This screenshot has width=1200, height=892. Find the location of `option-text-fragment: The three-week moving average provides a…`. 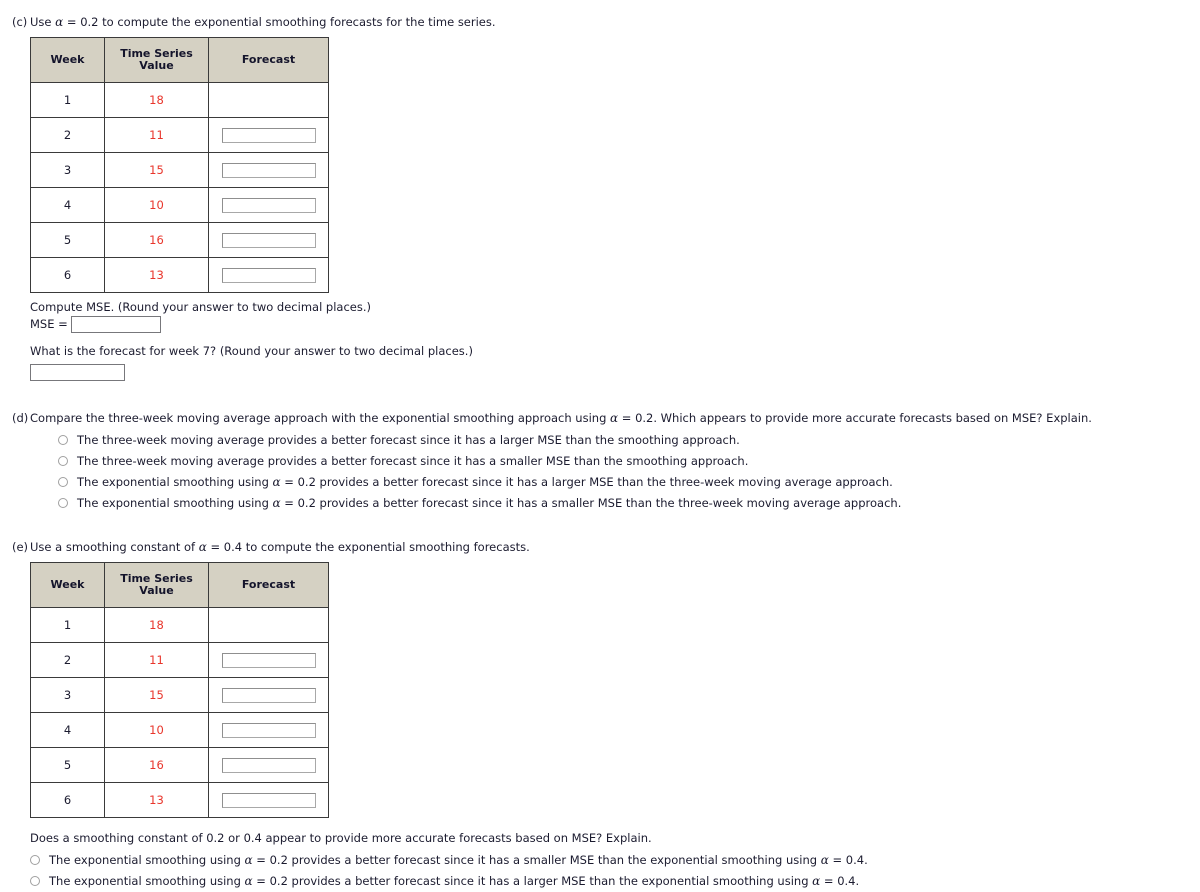

option-text-fragment: The three-week moving average provides a… is located at coordinates (413, 461).